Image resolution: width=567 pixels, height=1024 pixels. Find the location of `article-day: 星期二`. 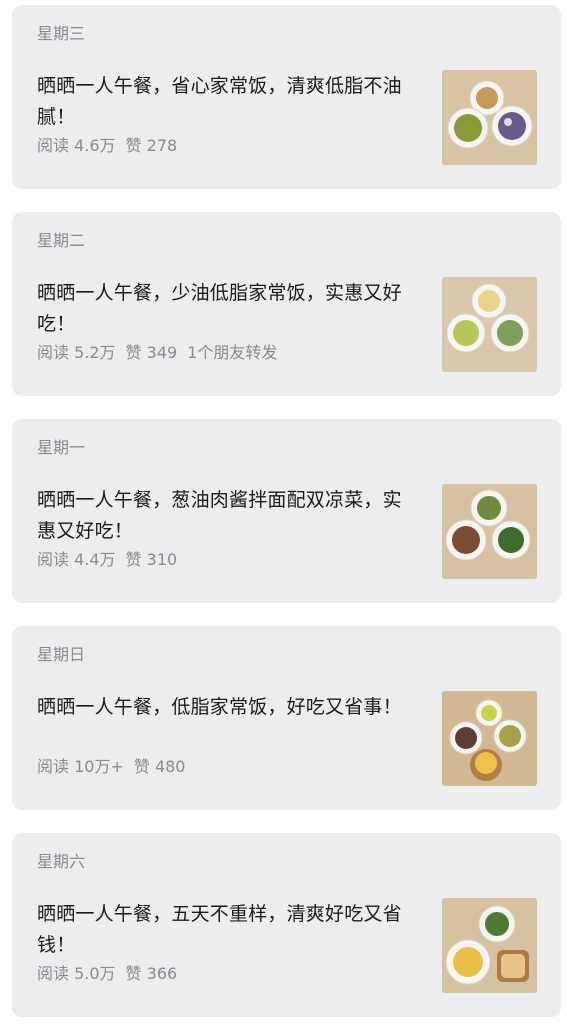

article-day: 星期二 is located at coordinates (61, 240).